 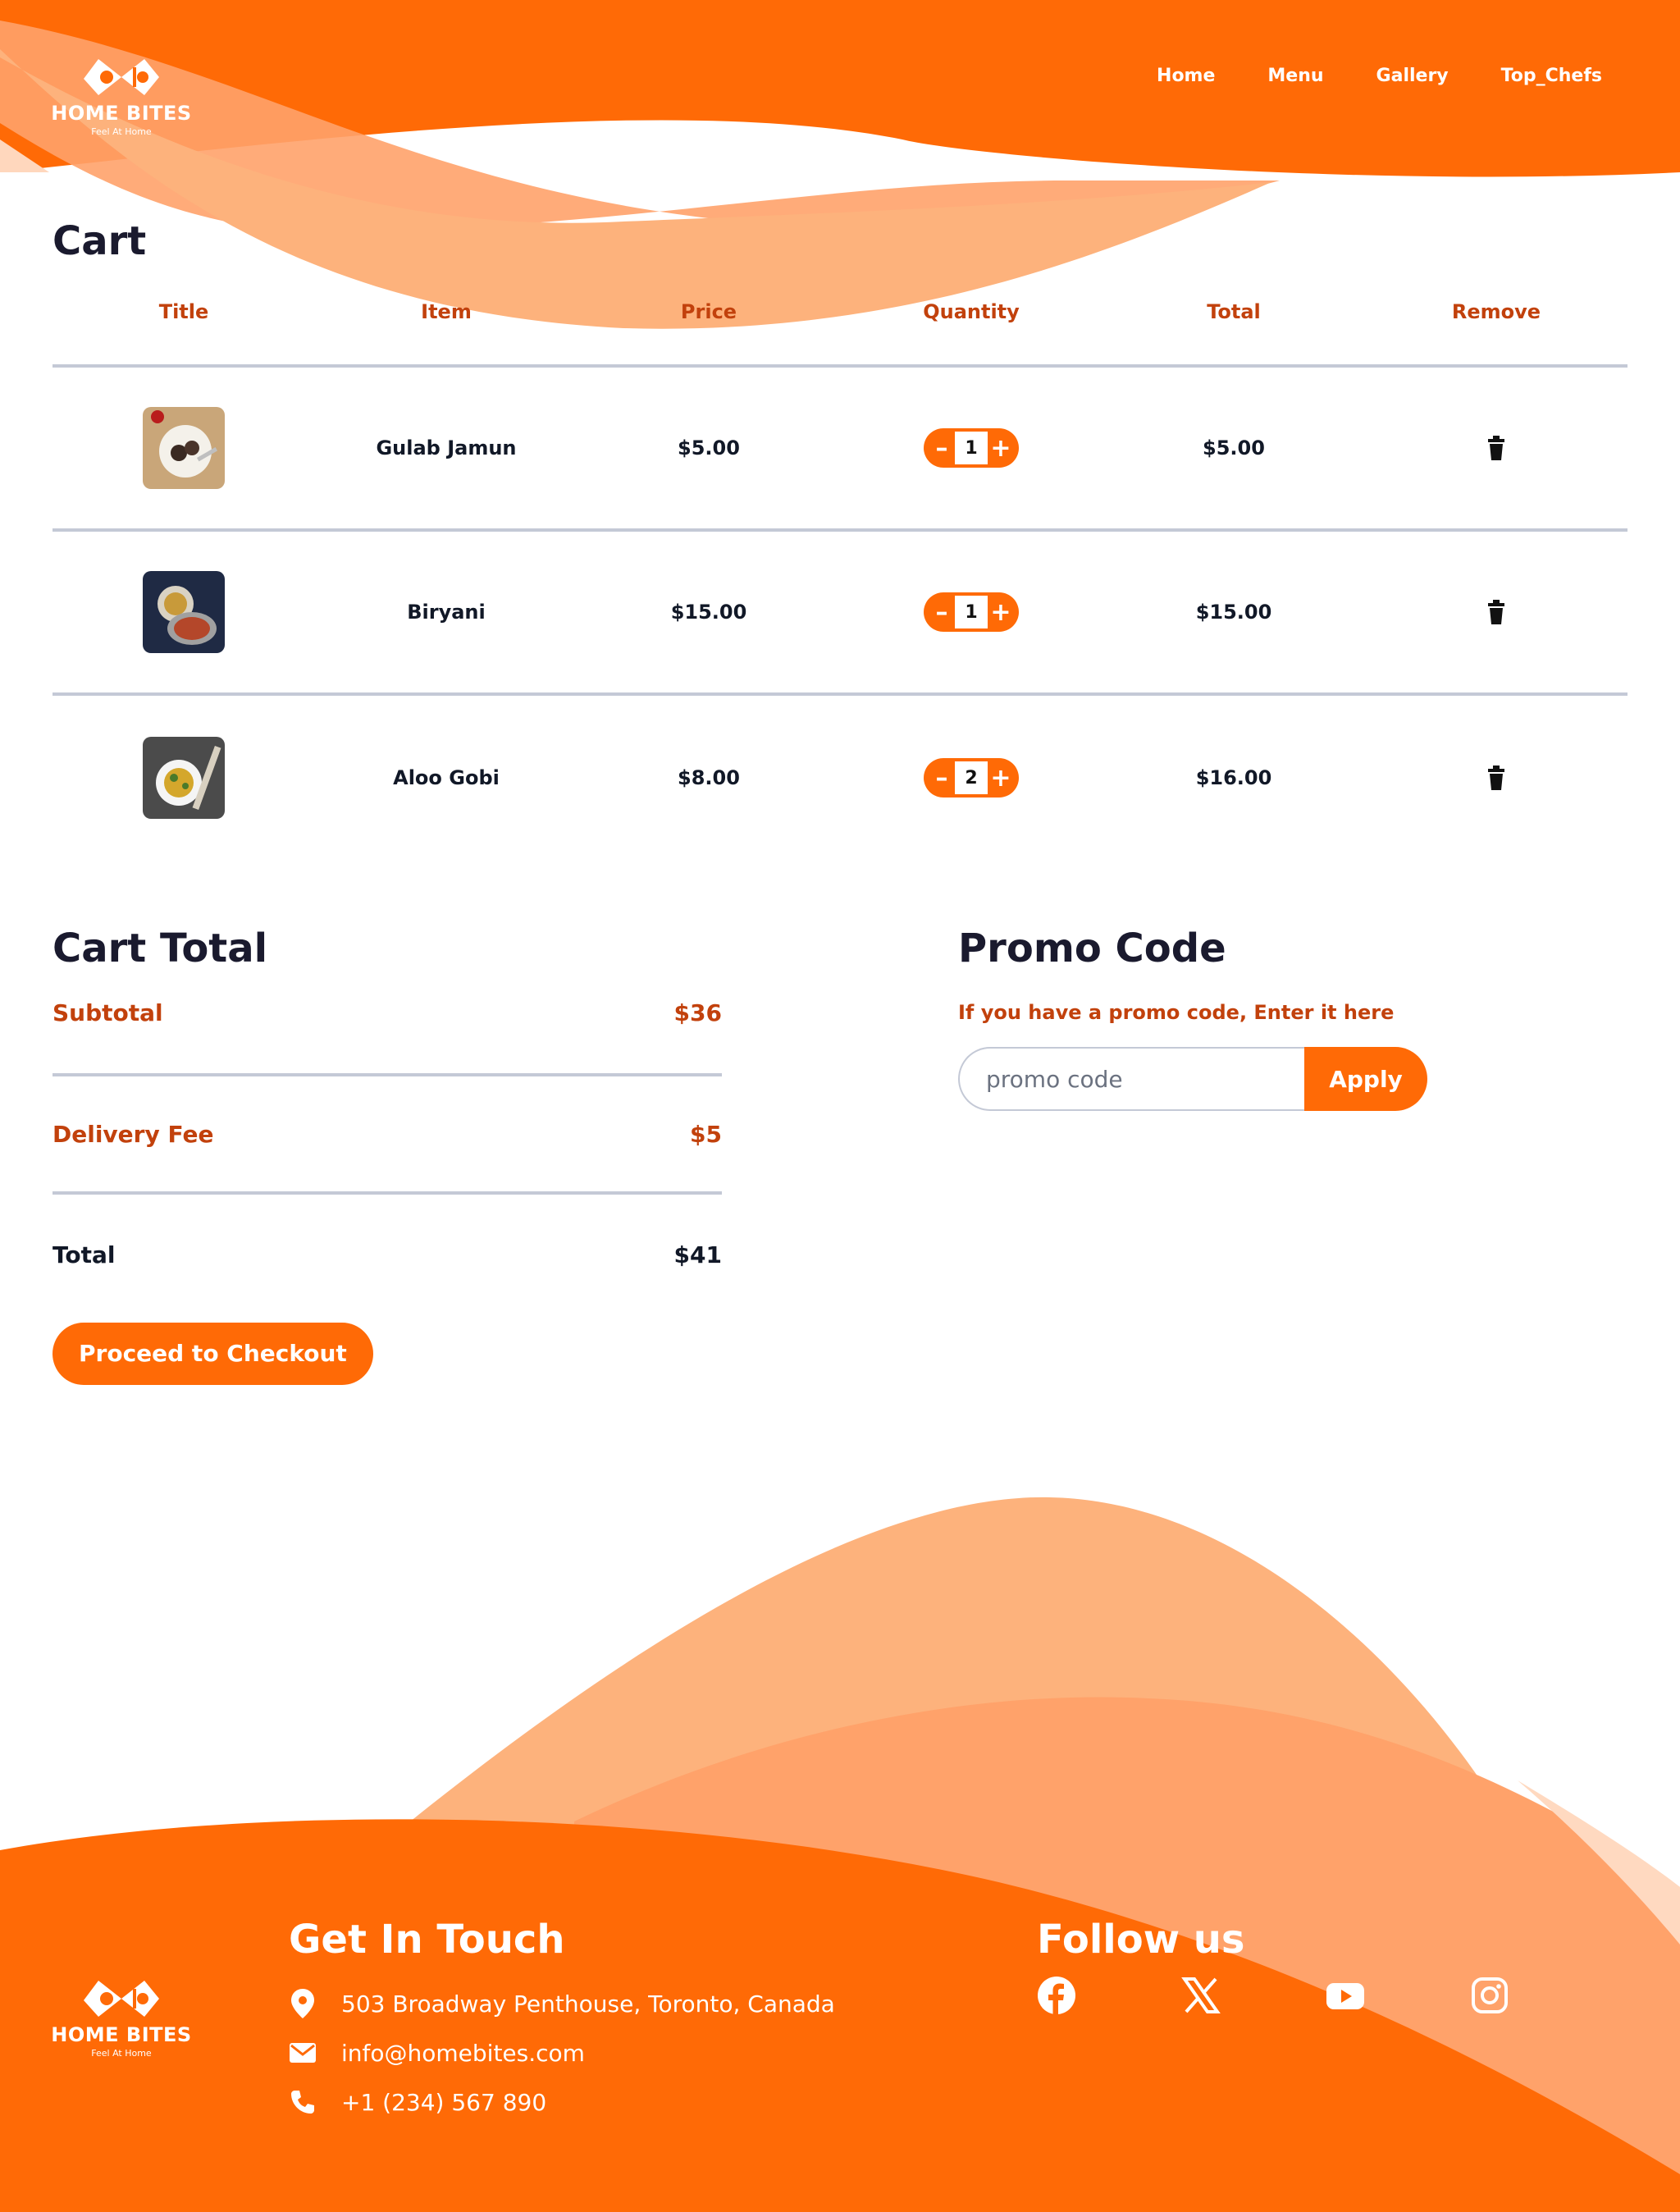 What do you see at coordinates (562, 2102) in the screenshot?
I see `contact-phone: +1 (234) 567 890` at bounding box center [562, 2102].